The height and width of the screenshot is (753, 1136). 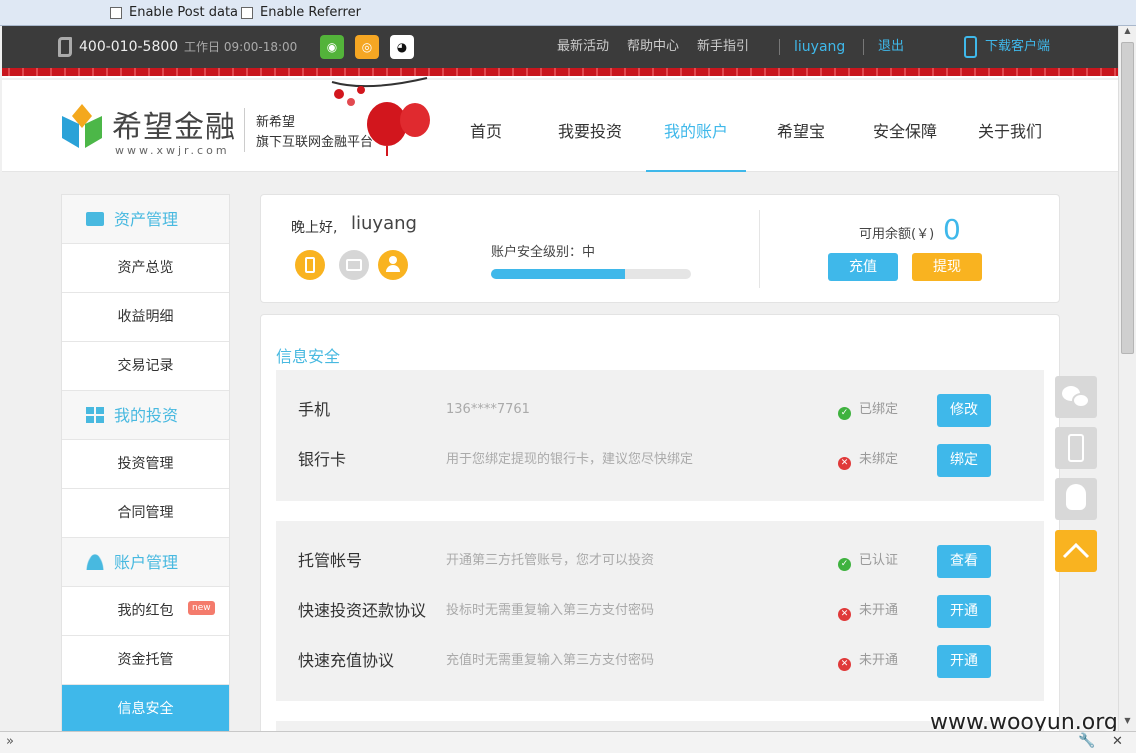 I want to click on identity-icon, so click(x=393, y=265).